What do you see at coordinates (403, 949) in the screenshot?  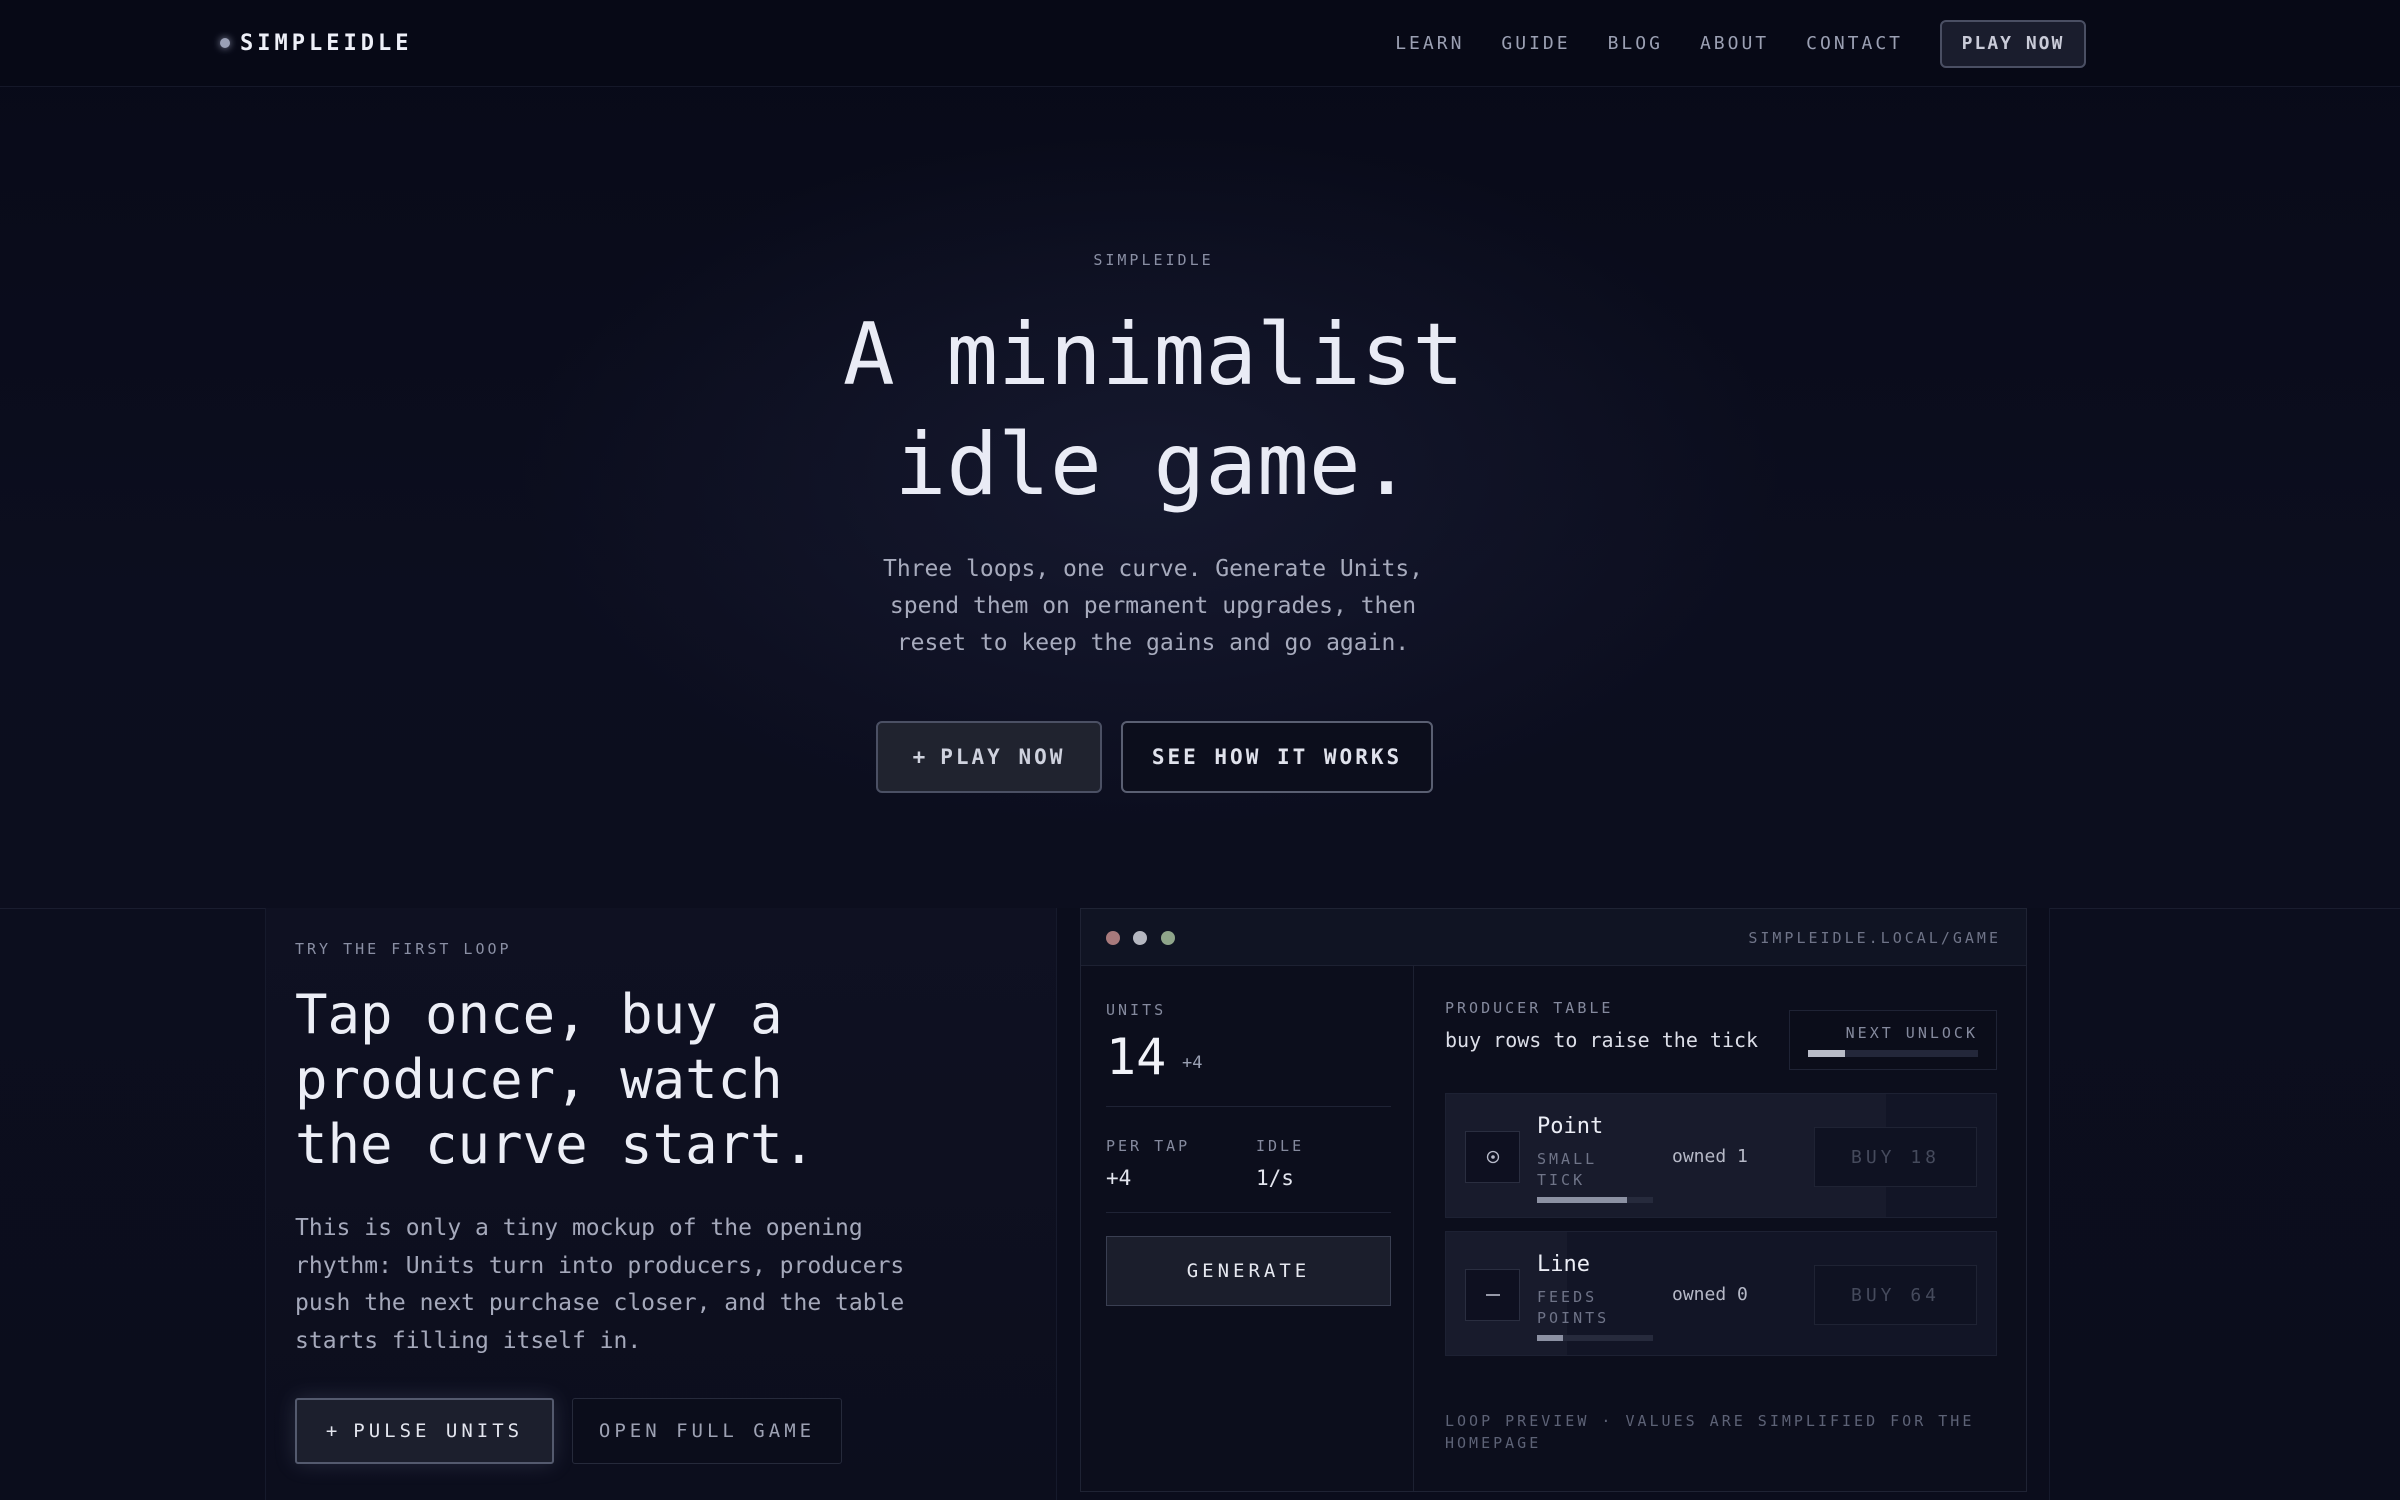 I see `loop-eyebrow: TRY THE FIRST LOOP` at bounding box center [403, 949].